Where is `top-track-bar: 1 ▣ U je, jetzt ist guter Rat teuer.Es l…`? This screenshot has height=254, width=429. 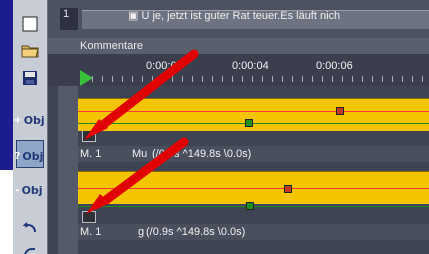 top-track-bar: 1 ▣ U je, jetzt ist guter Rat teuer.Es l… is located at coordinates (238, 19).